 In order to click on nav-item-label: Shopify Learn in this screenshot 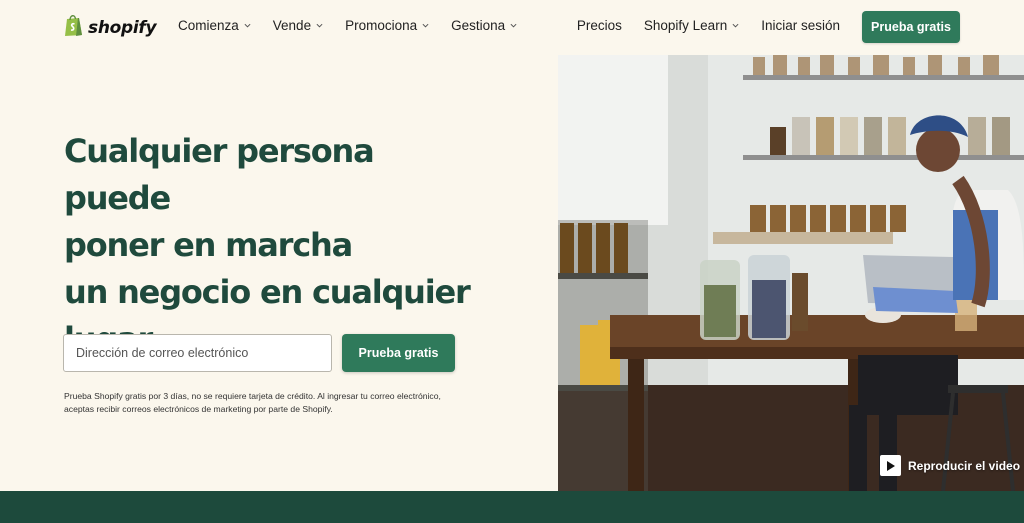, I will do `click(685, 25)`.